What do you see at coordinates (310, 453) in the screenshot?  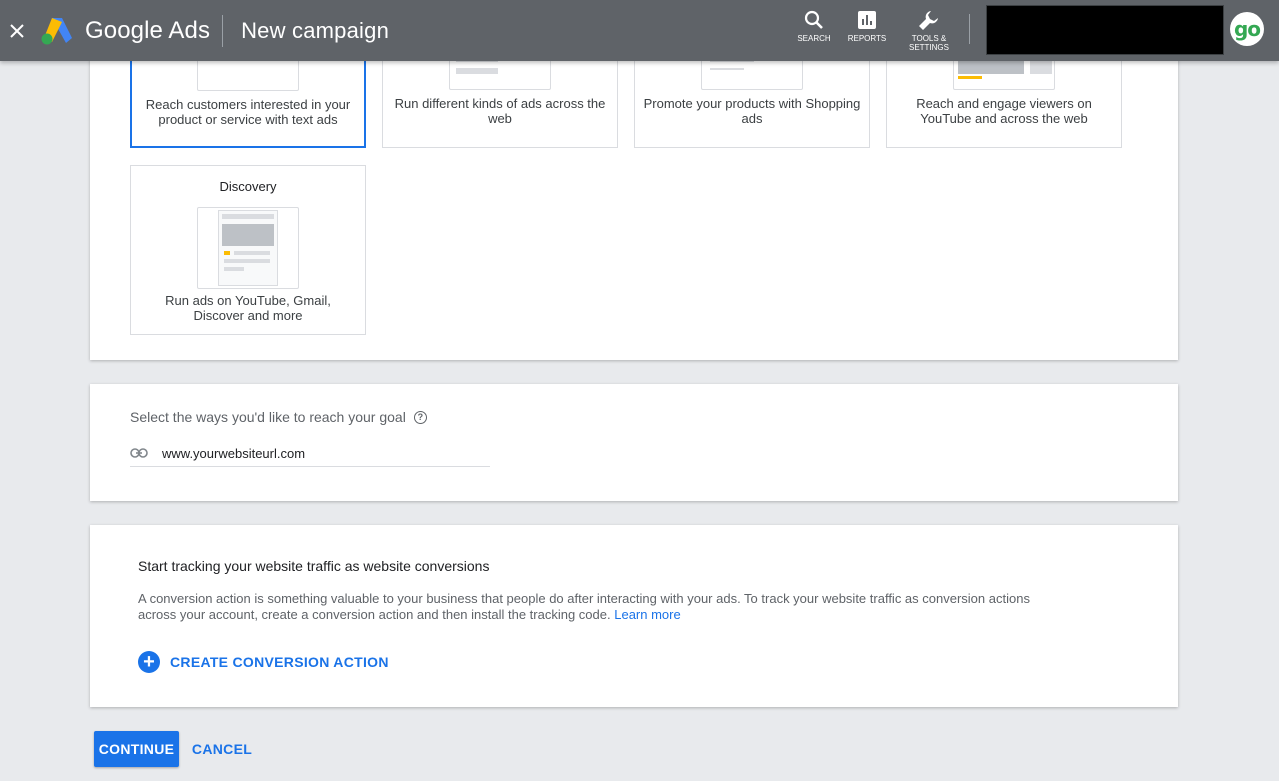 I see `website-url-field: www.yourwebsiteurl.com` at bounding box center [310, 453].